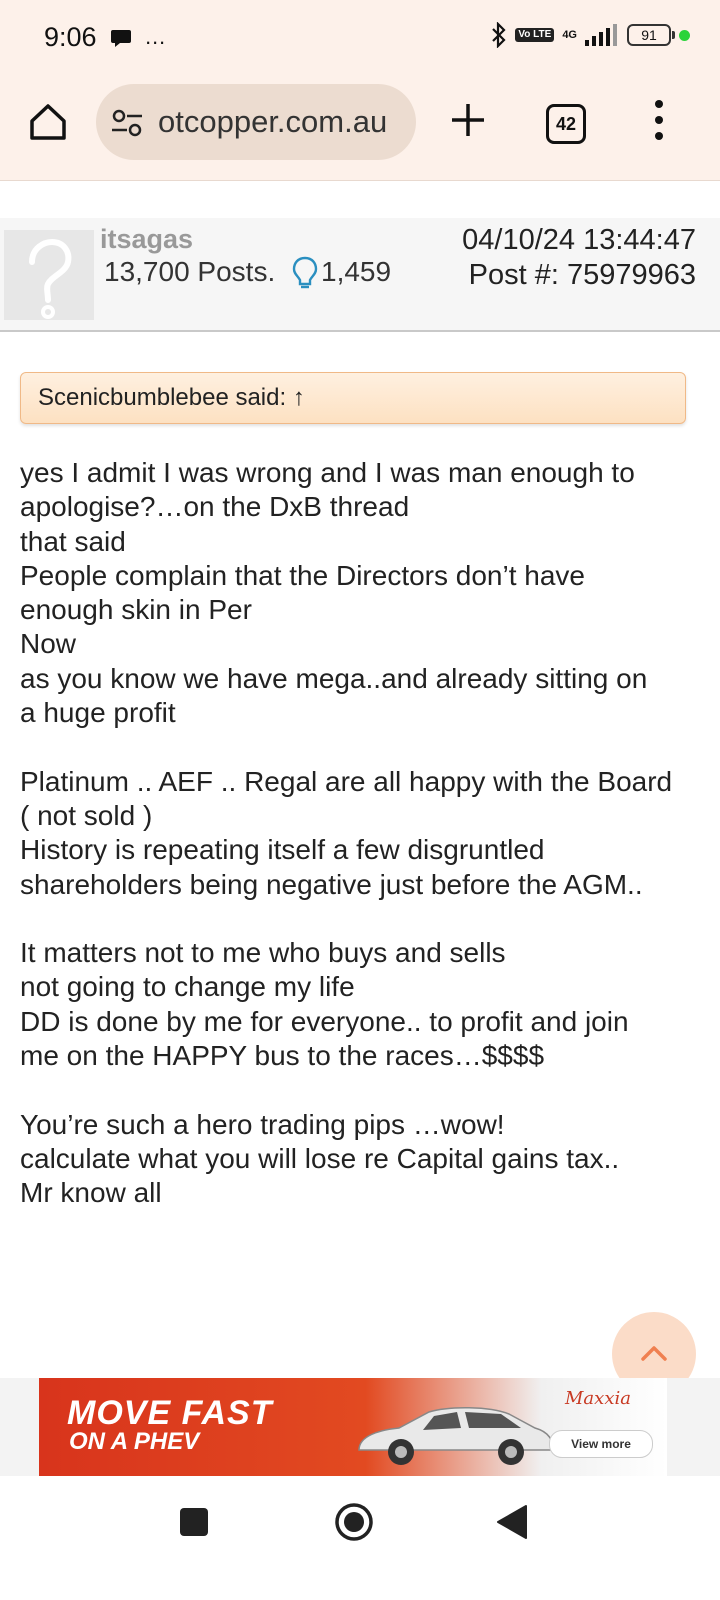 Image resolution: width=720 pixels, height=1600 pixels. I want to click on post-line: a huge profit, so click(98, 713).